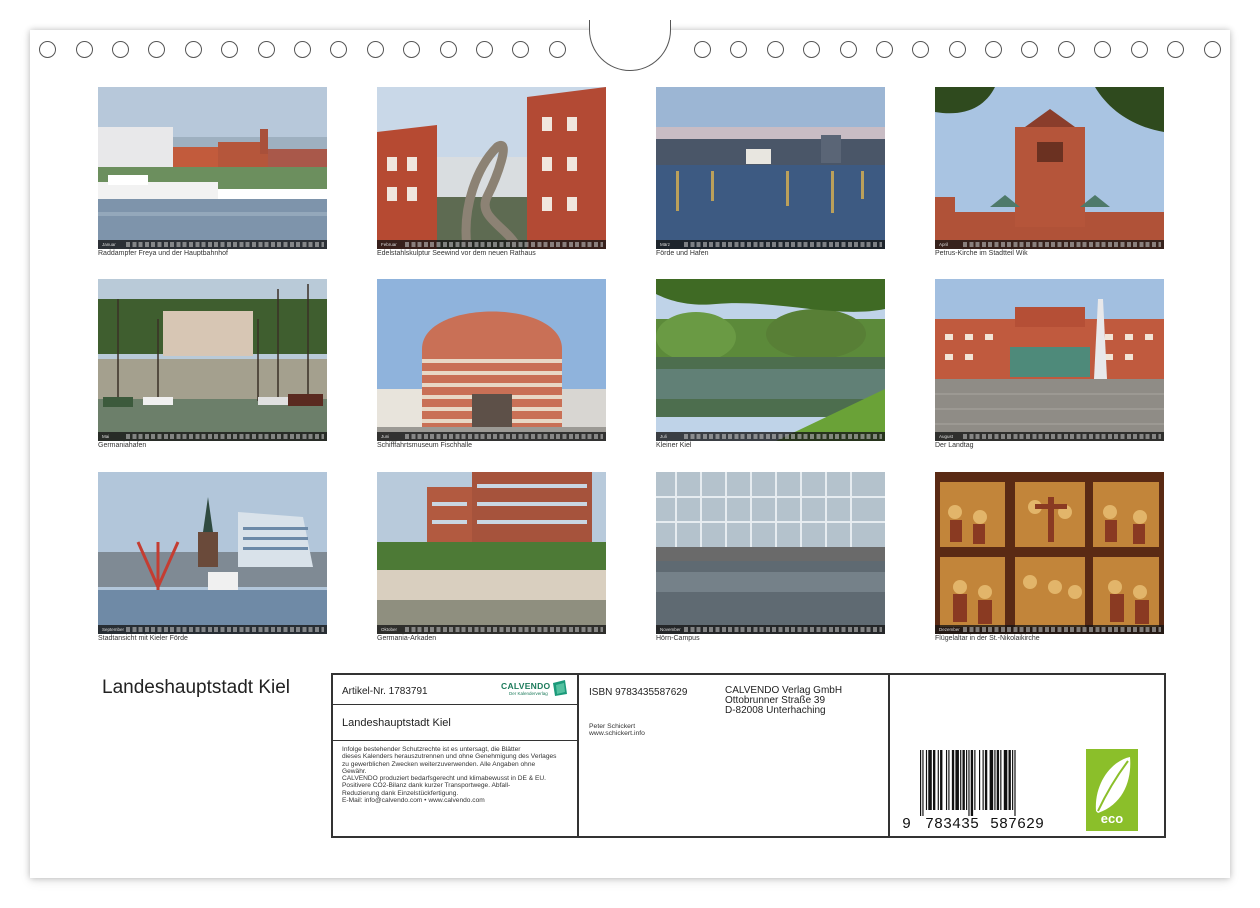  What do you see at coordinates (770, 168) in the screenshot?
I see `photo-march: März` at bounding box center [770, 168].